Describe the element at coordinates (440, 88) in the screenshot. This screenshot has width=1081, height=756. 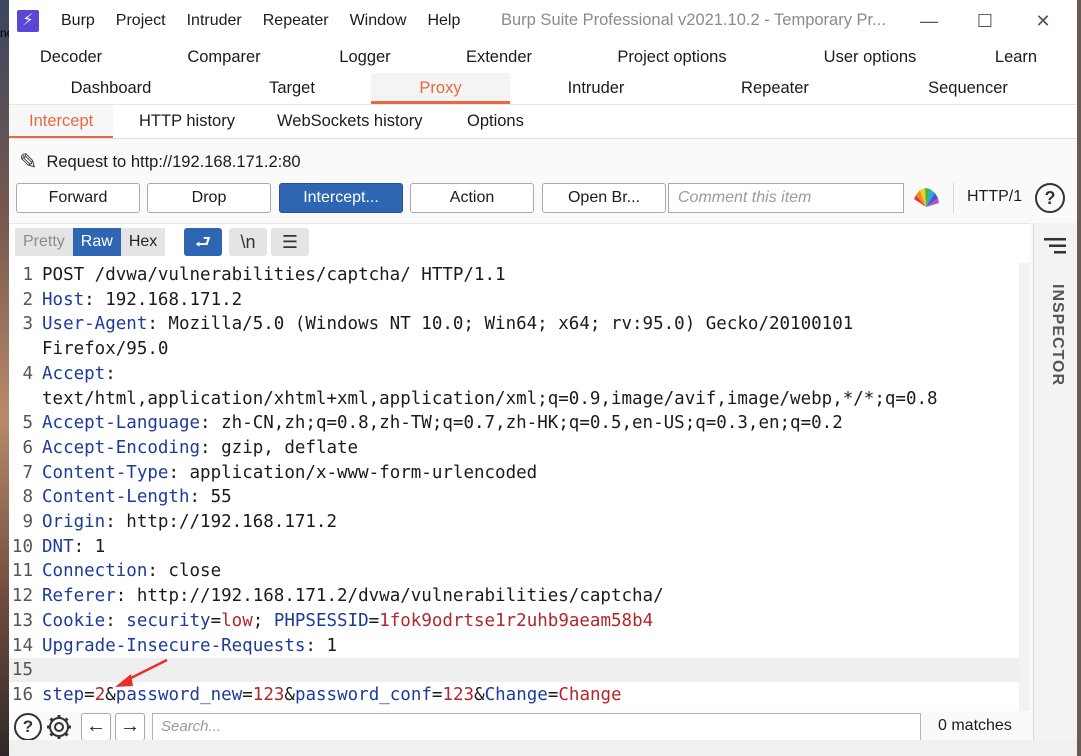
I see `tab-proxy: Proxy` at that location.